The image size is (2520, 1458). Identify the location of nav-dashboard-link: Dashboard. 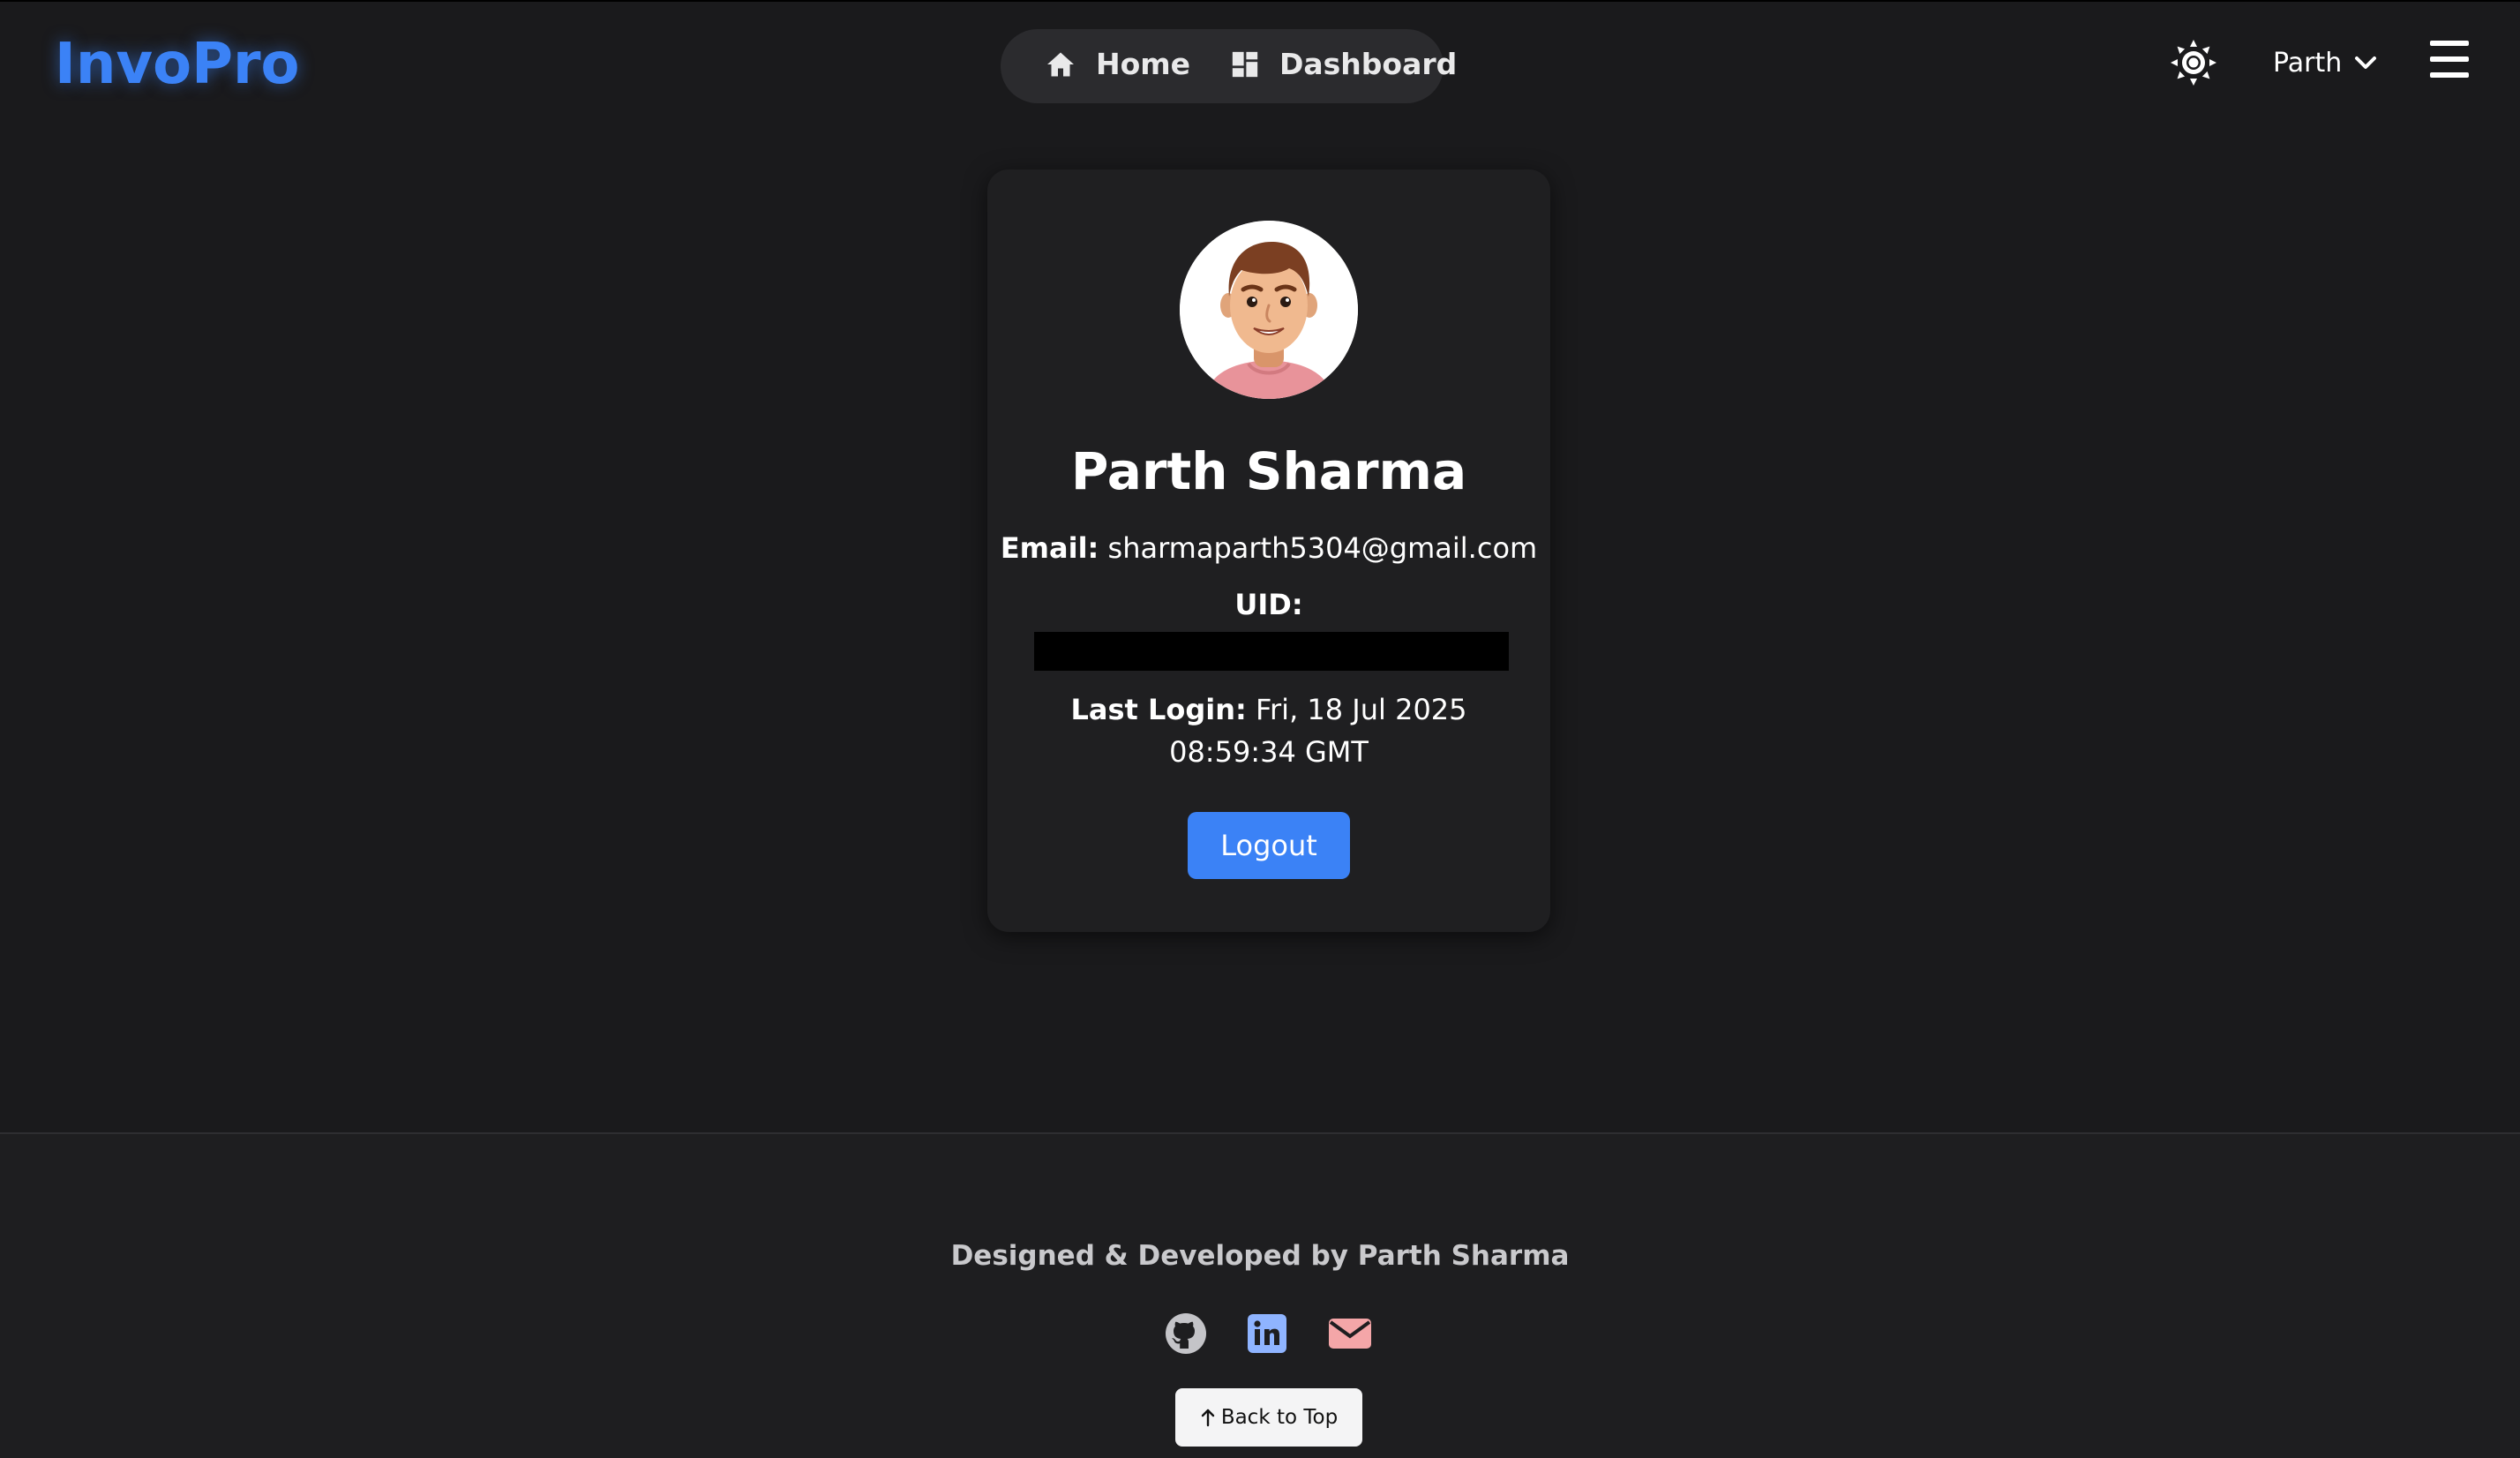
(1343, 64).